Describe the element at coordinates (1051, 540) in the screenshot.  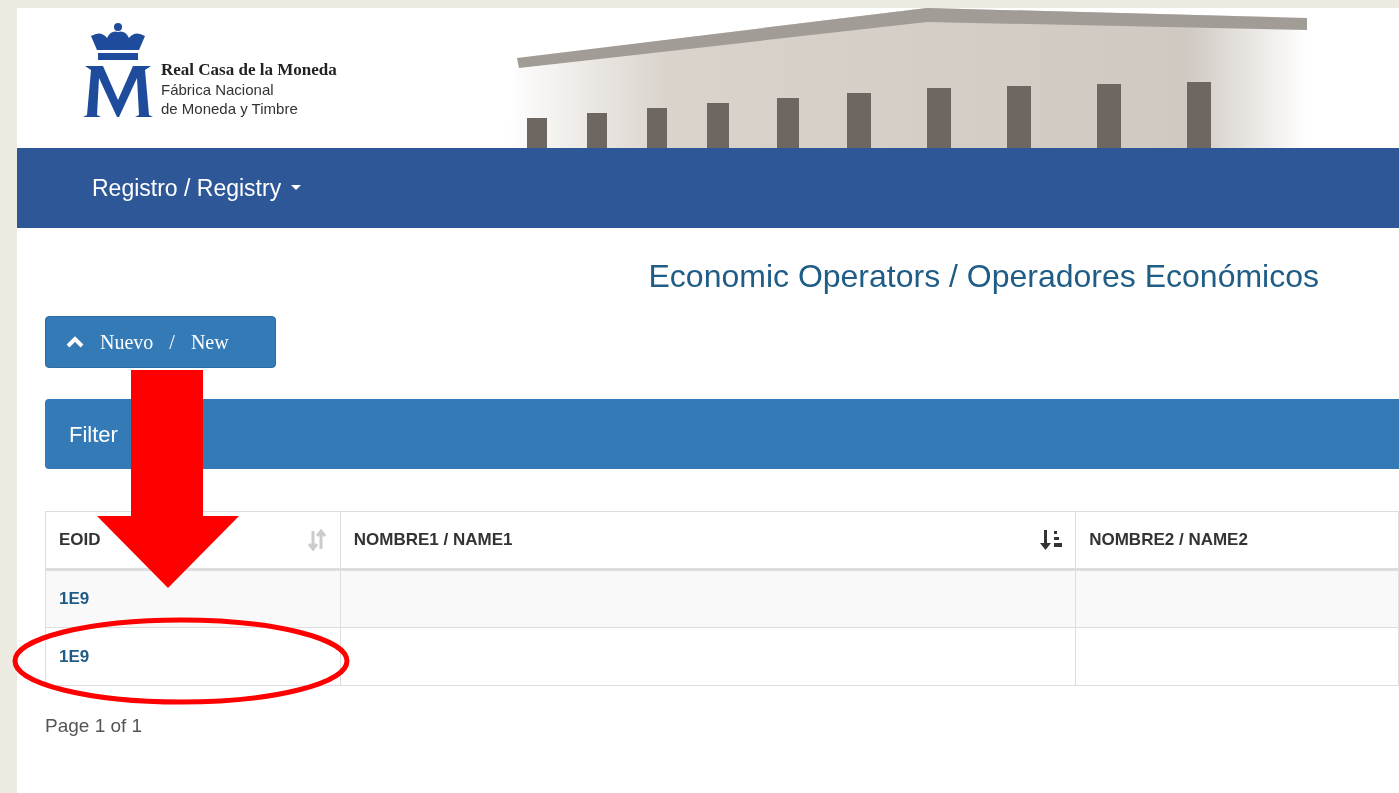
I see `sort-descending-icon` at that location.